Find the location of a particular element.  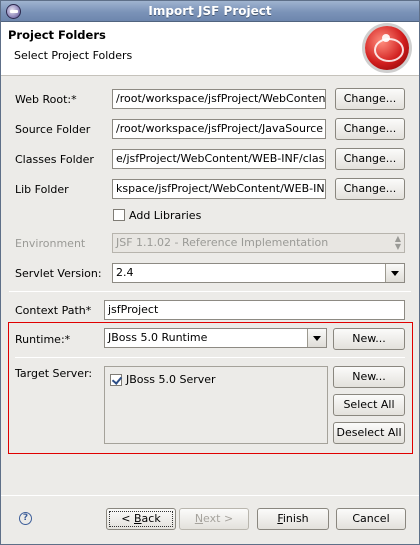

select-all-button: Select All is located at coordinates (369, 405).